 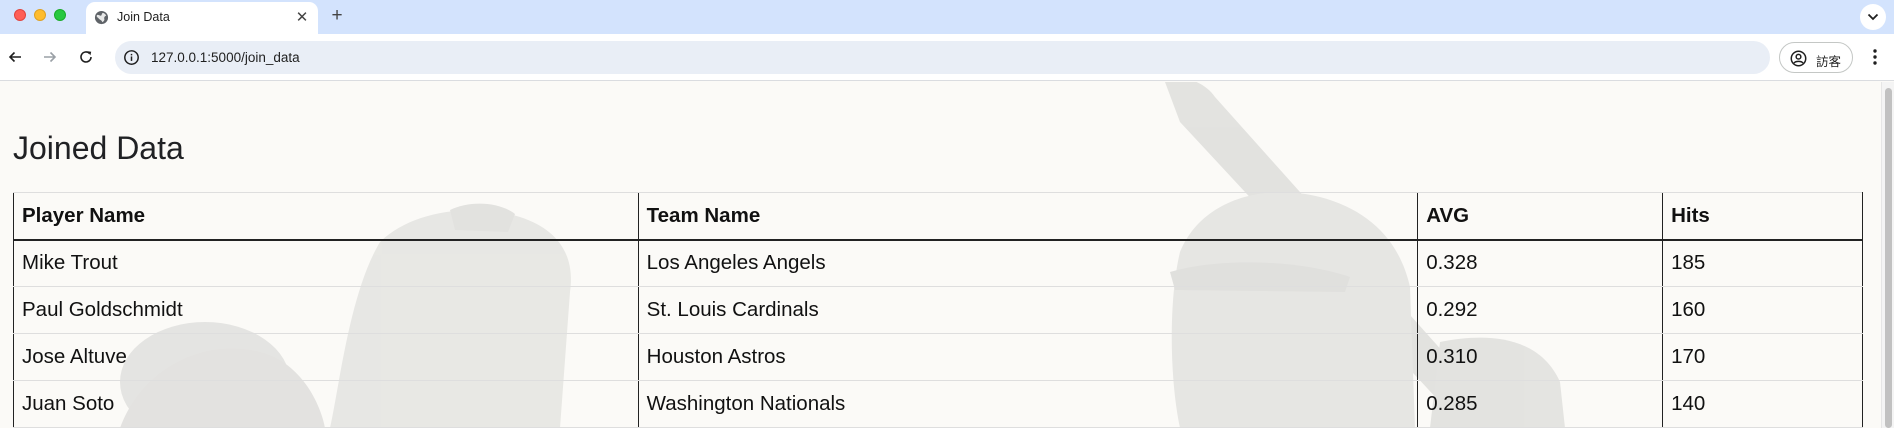 I want to click on cell-hits: 160, so click(x=1762, y=310).